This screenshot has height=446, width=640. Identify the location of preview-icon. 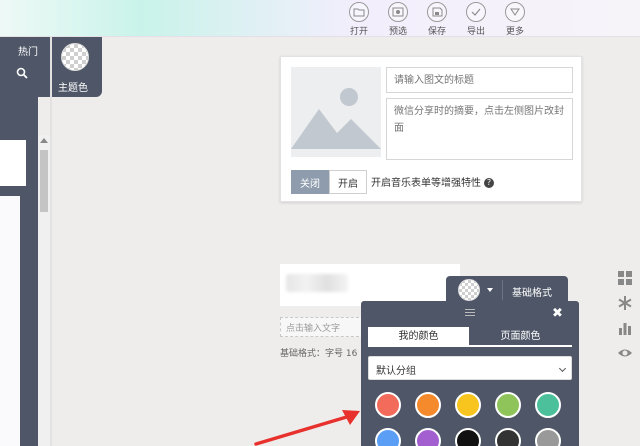
(398, 12).